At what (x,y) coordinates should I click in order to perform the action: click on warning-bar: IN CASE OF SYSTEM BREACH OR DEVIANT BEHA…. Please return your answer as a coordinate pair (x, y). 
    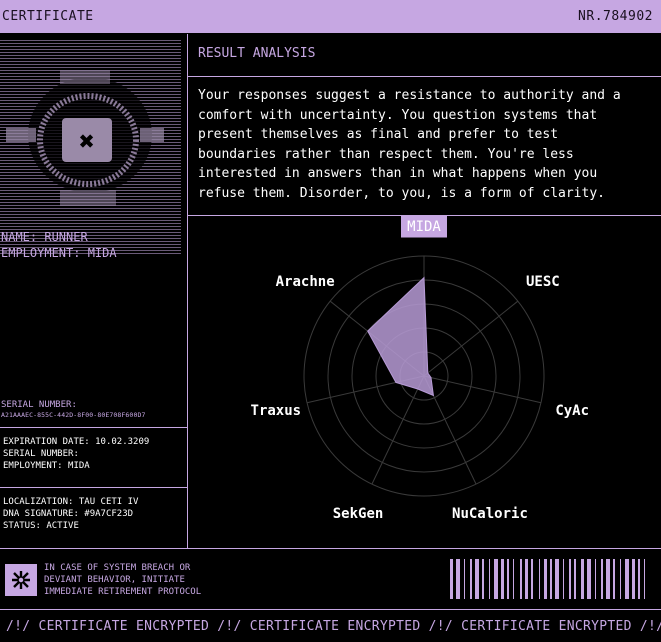
    Looking at the image, I should click on (330, 579).